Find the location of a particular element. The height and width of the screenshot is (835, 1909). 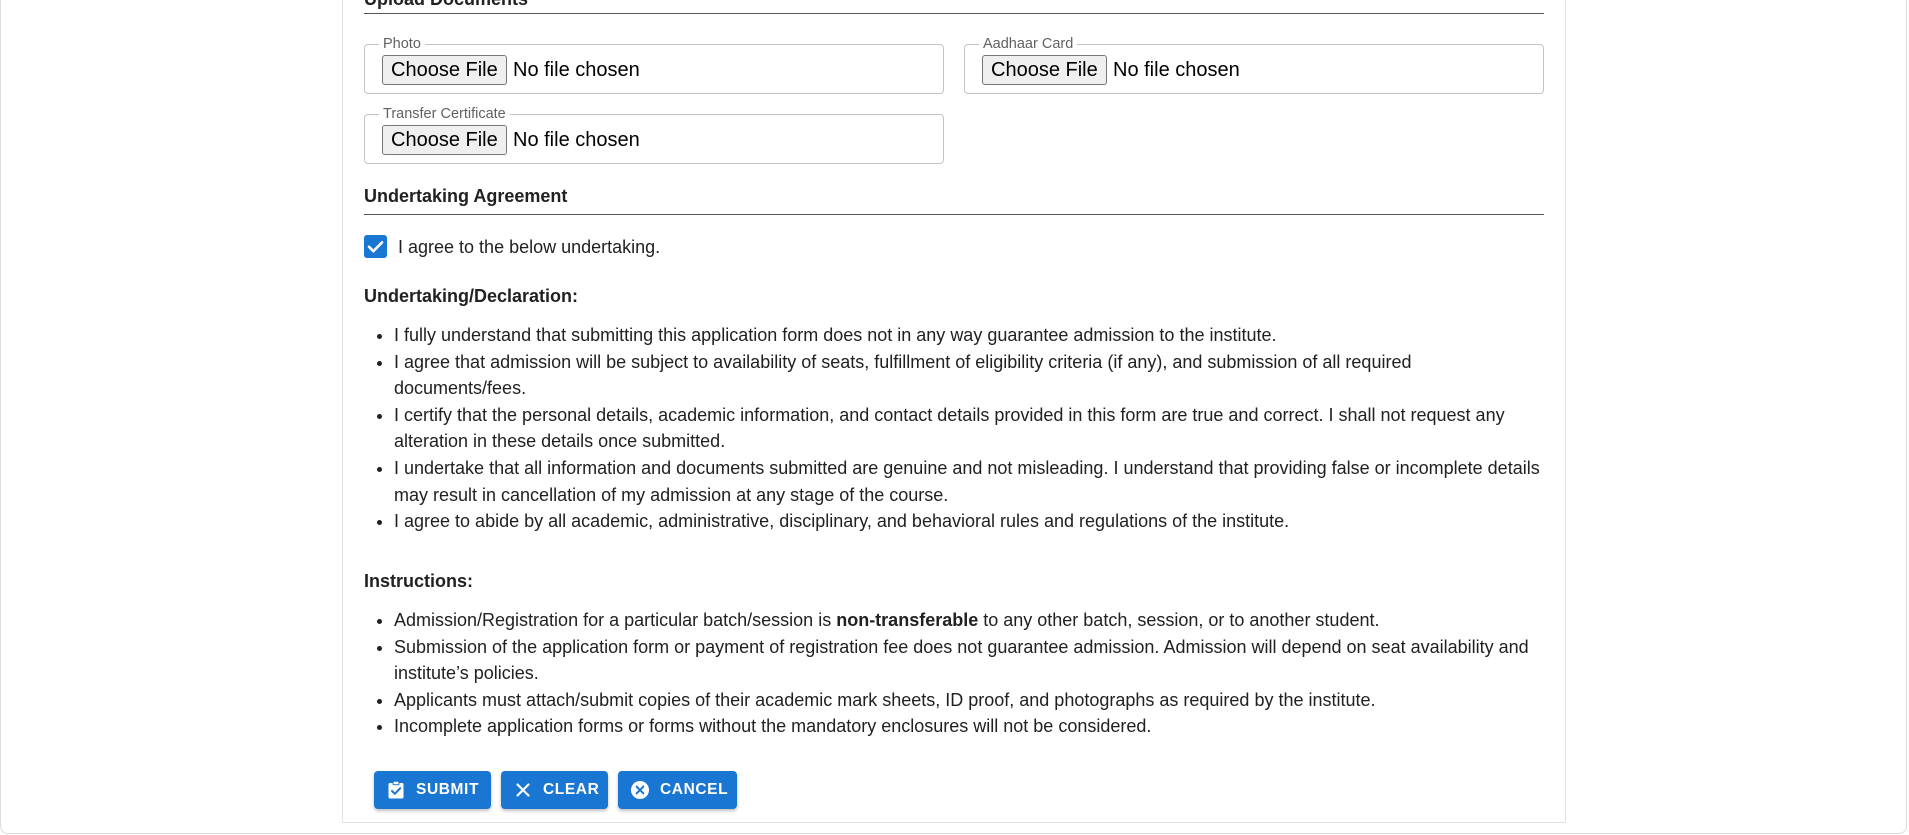

clipboard-check-icon is located at coordinates (396, 789).